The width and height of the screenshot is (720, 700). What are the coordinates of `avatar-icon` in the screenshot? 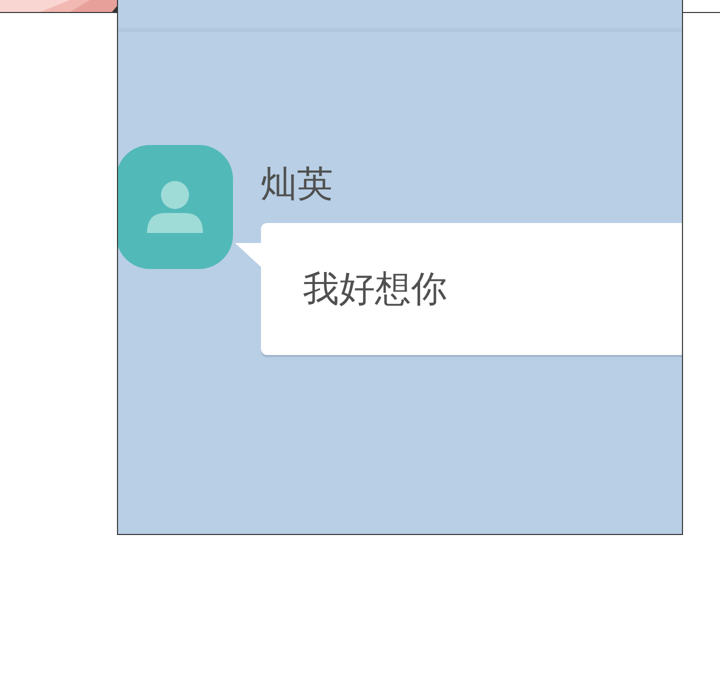 It's located at (175, 207).